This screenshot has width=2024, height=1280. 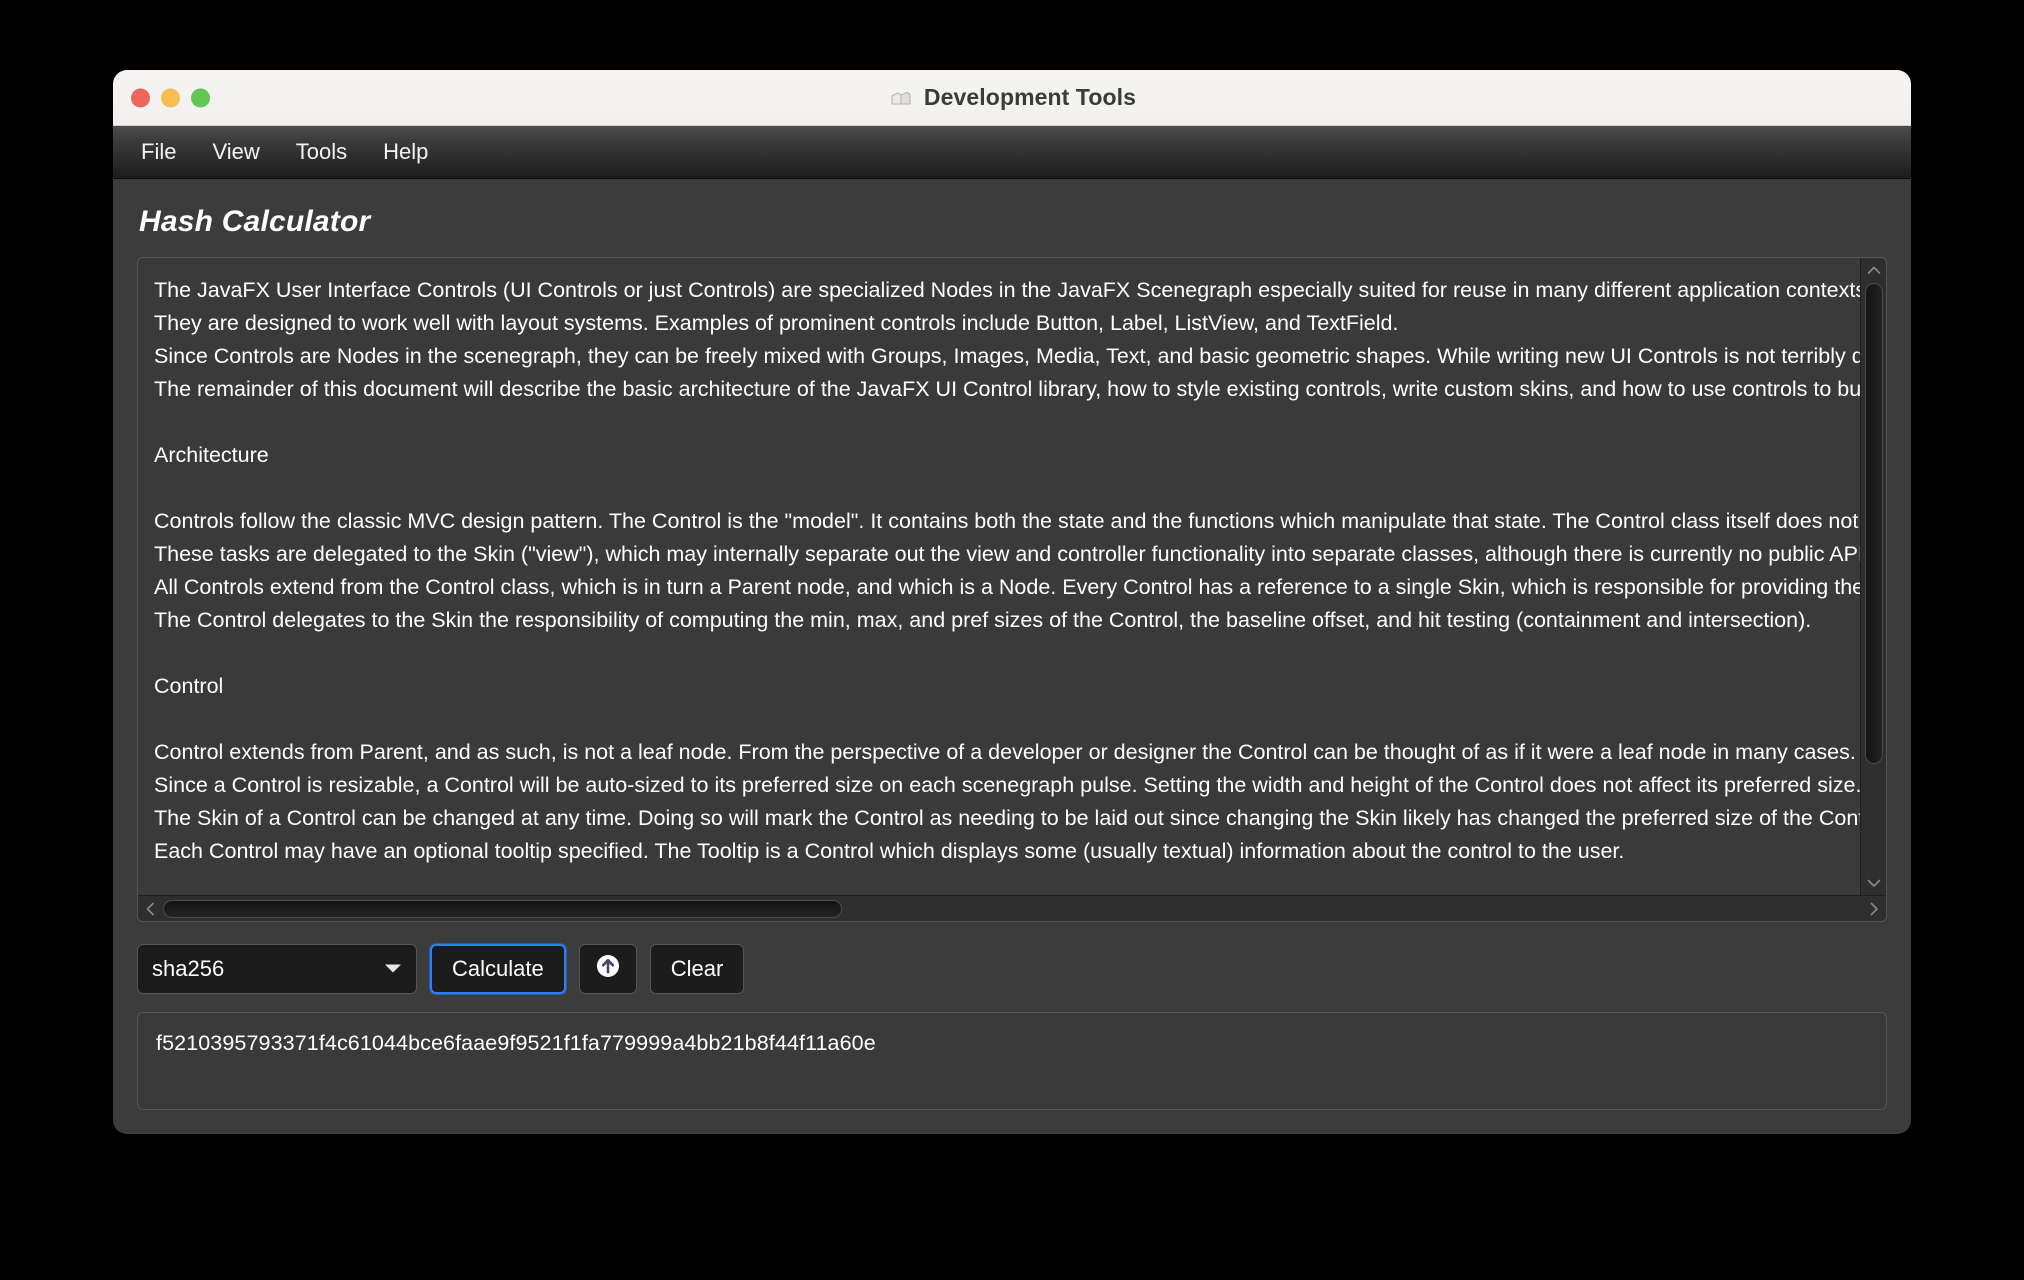 I want to click on horizontal-scrollbar-thumb, so click(x=503, y=908).